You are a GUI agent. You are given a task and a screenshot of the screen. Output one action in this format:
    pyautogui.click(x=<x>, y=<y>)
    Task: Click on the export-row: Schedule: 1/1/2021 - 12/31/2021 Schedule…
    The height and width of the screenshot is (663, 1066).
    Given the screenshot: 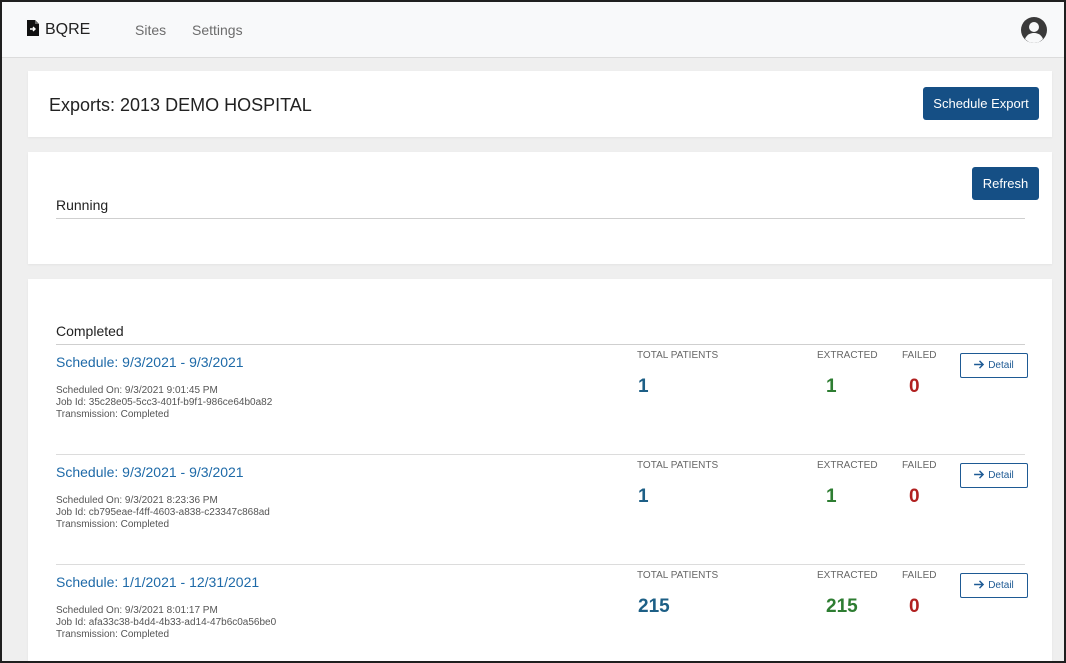 What is the action you would take?
    pyautogui.click(x=542, y=613)
    